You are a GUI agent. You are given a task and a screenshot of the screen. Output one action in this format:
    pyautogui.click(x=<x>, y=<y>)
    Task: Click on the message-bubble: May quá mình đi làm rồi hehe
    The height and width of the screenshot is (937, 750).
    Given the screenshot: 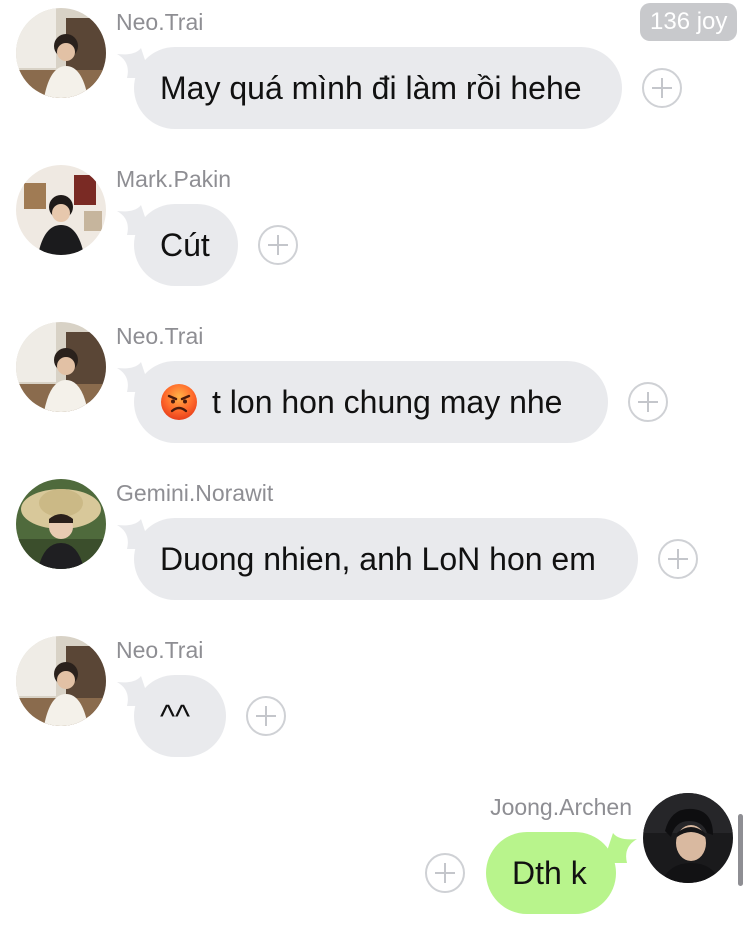 What is the action you would take?
    pyautogui.click(x=378, y=88)
    